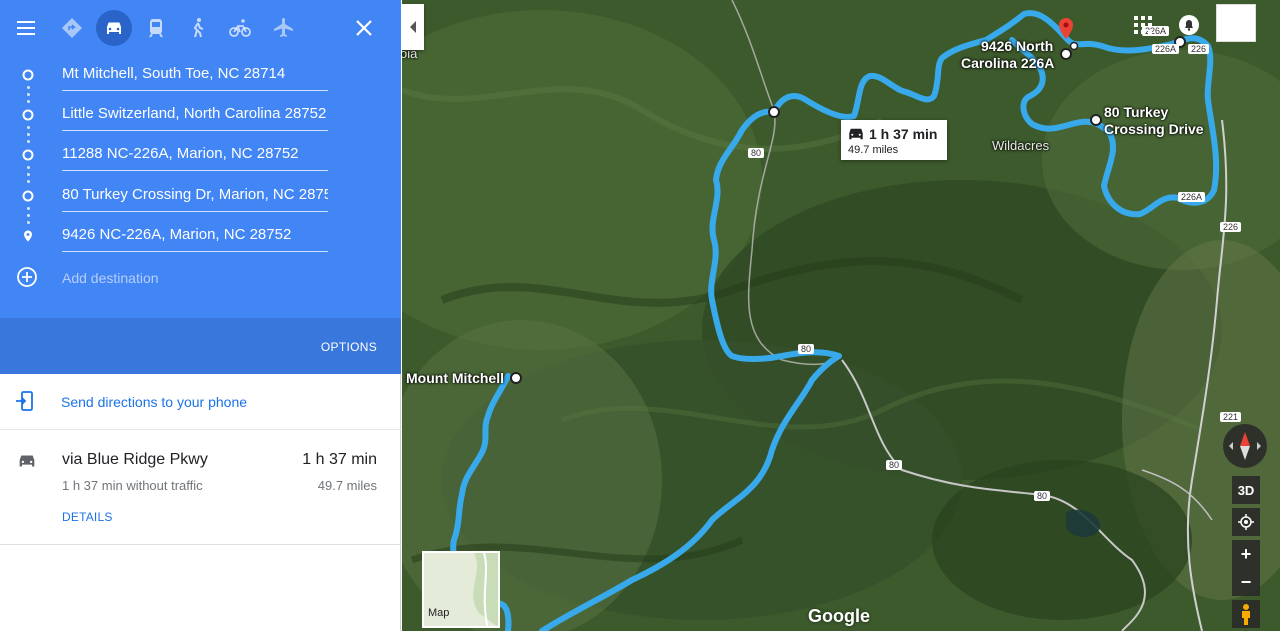  What do you see at coordinates (110, 278) in the screenshot?
I see `add-destination-input: Add destination` at bounding box center [110, 278].